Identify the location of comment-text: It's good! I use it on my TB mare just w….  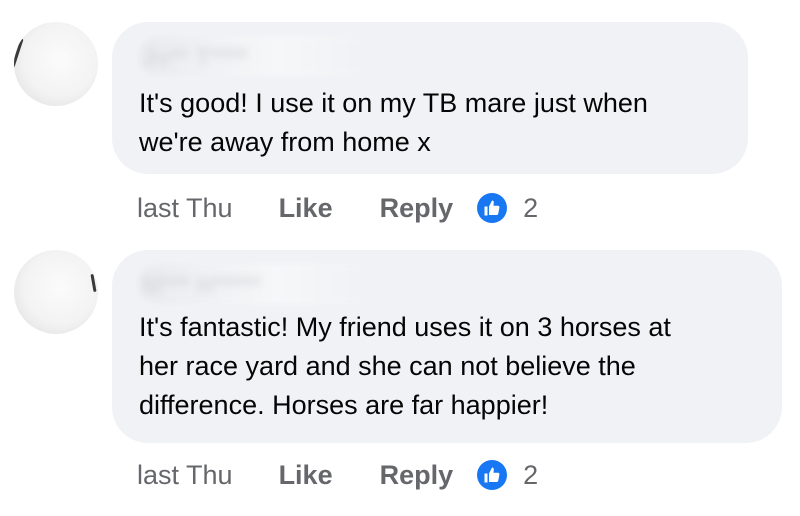
(393, 122).